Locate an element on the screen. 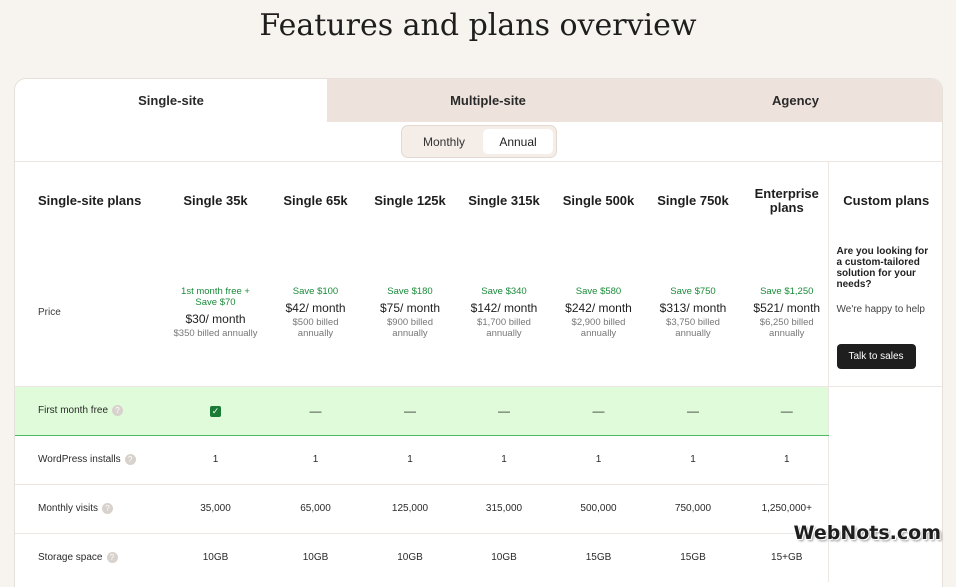  feature-cell: 65,000 is located at coordinates (315, 508).